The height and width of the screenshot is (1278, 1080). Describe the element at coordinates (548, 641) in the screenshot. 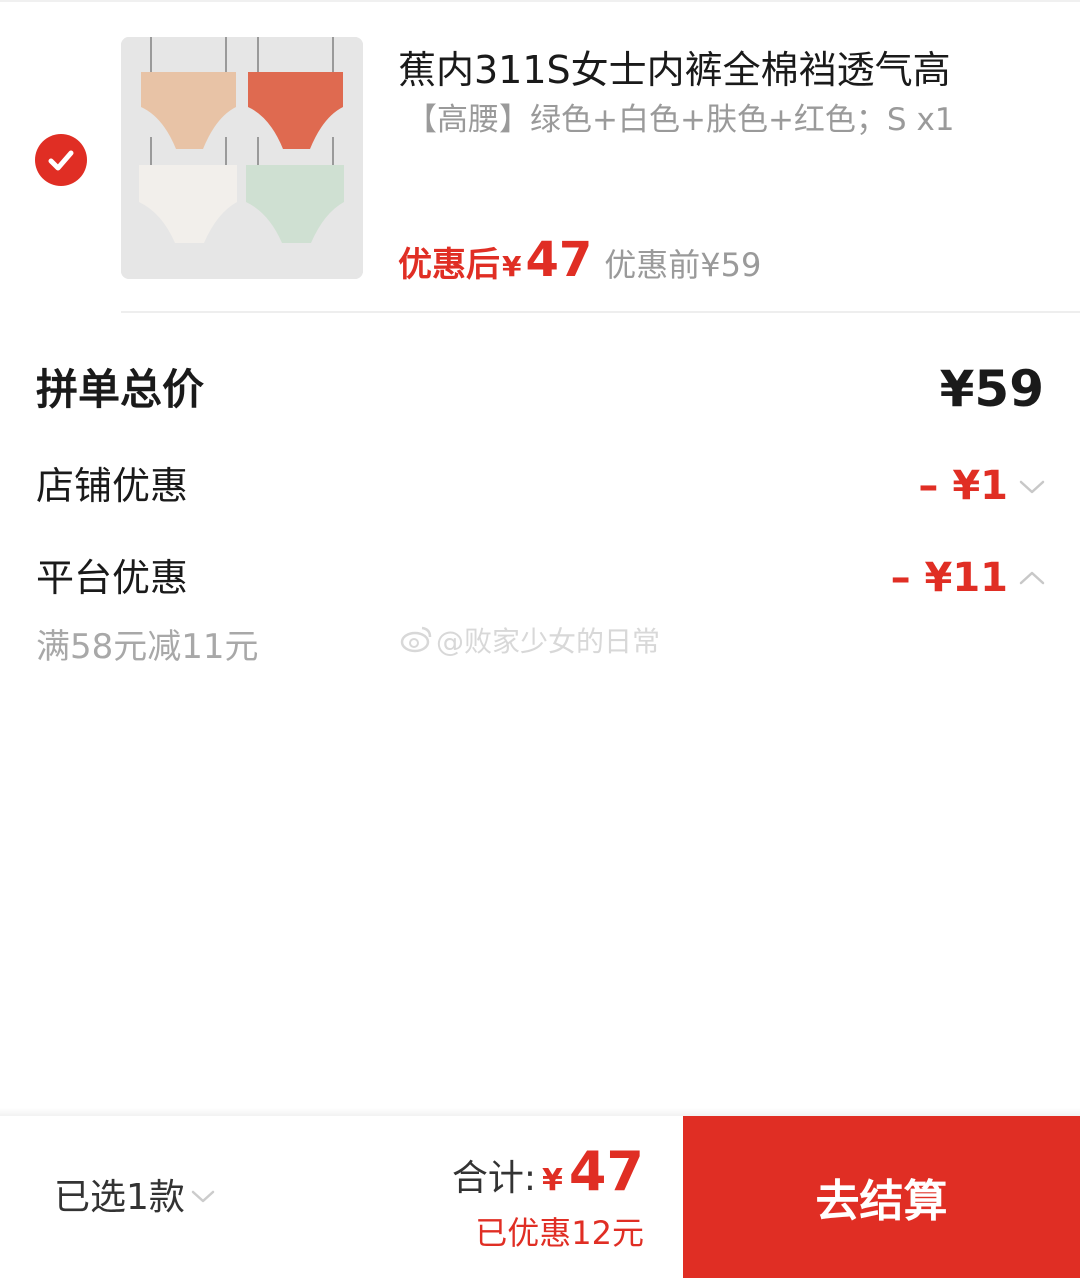

I see `watermark-text: @败家少女的日常` at that location.